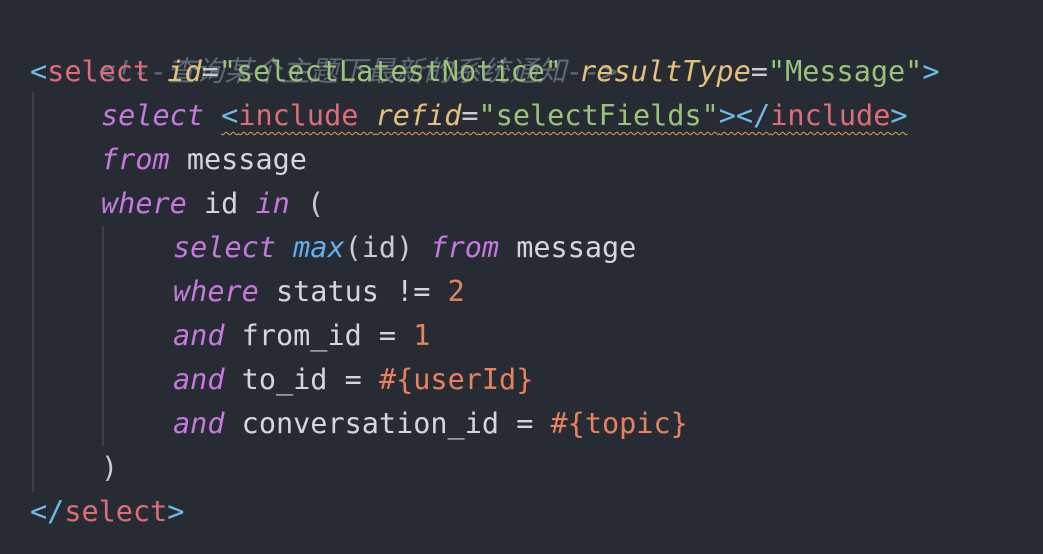 The width and height of the screenshot is (1043, 554). I want to click on indent-guide-outer, so click(33, 292).